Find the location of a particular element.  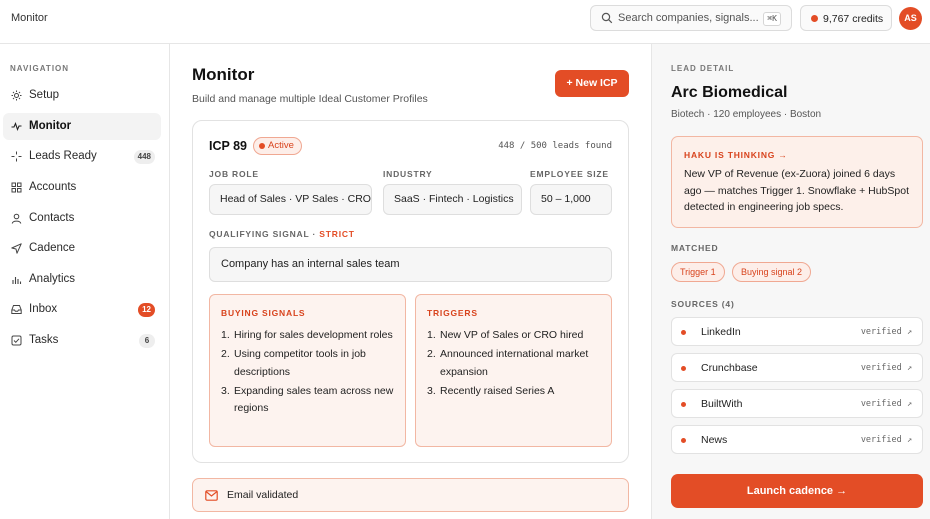

buying-signal-text: Expanding sales team across new regions is located at coordinates (314, 399).